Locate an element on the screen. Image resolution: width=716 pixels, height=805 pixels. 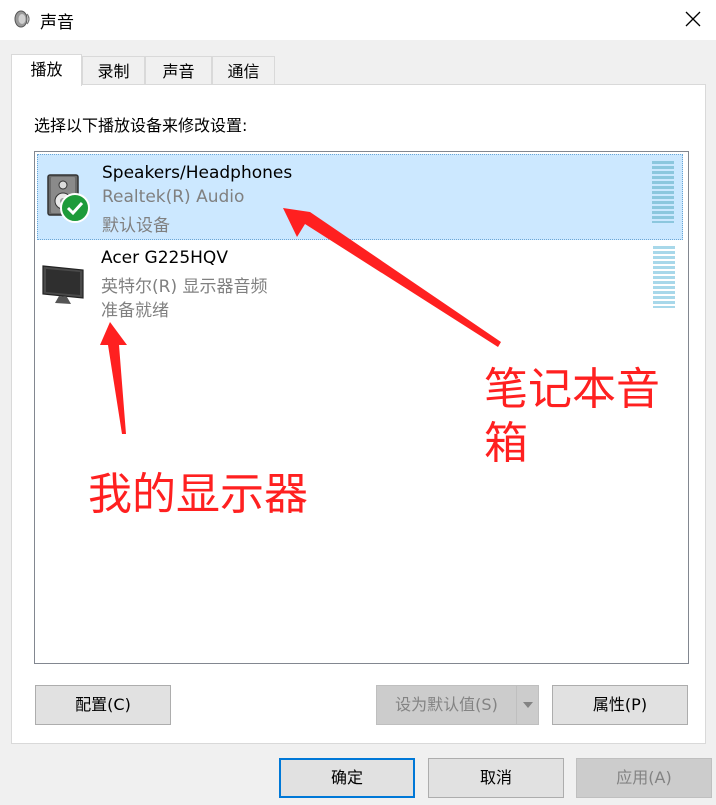
device-status: 准备就绪 is located at coordinates (135, 311).